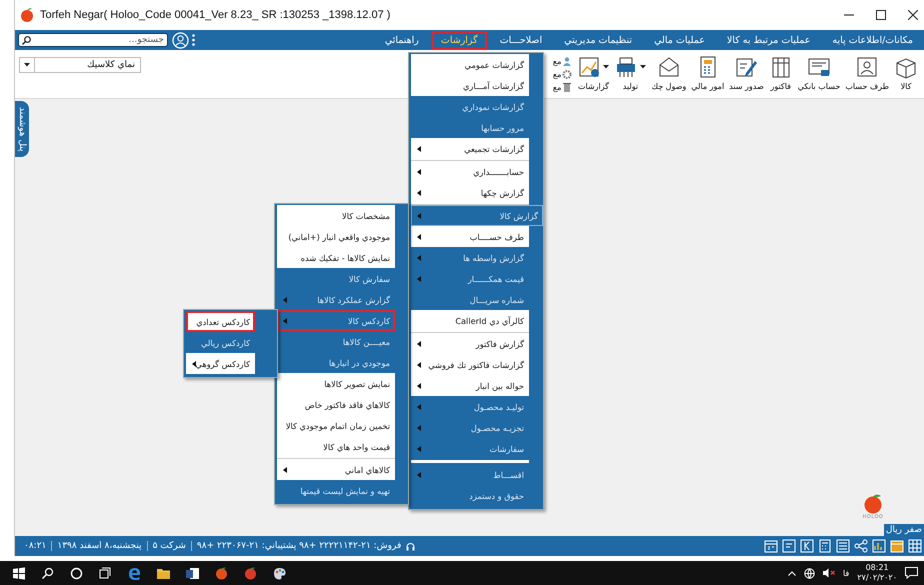 Image resolution: width=924 pixels, height=585 pixels. I want to click on menu-item: عمليات مالي, so click(679, 40).